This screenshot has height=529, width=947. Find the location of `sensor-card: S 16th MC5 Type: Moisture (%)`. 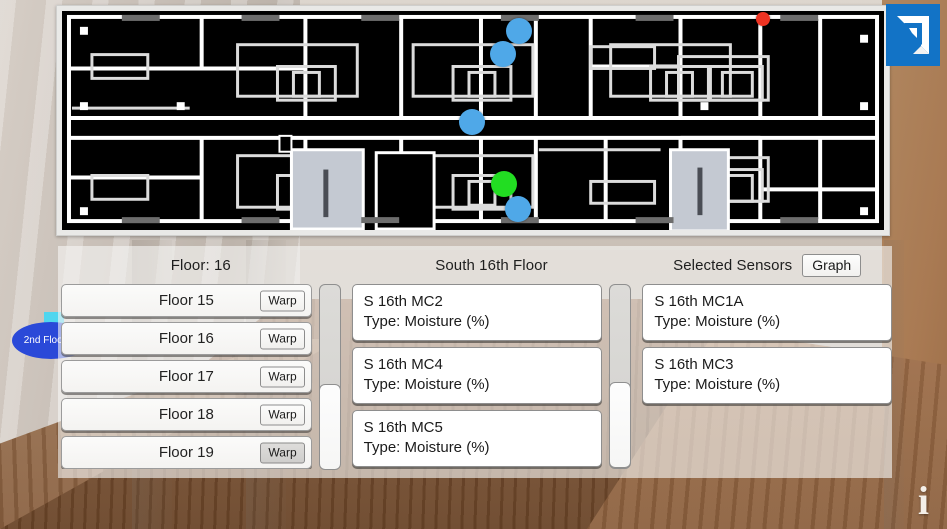

sensor-card: S 16th MC5 Type: Moisture (%) is located at coordinates (477, 438).